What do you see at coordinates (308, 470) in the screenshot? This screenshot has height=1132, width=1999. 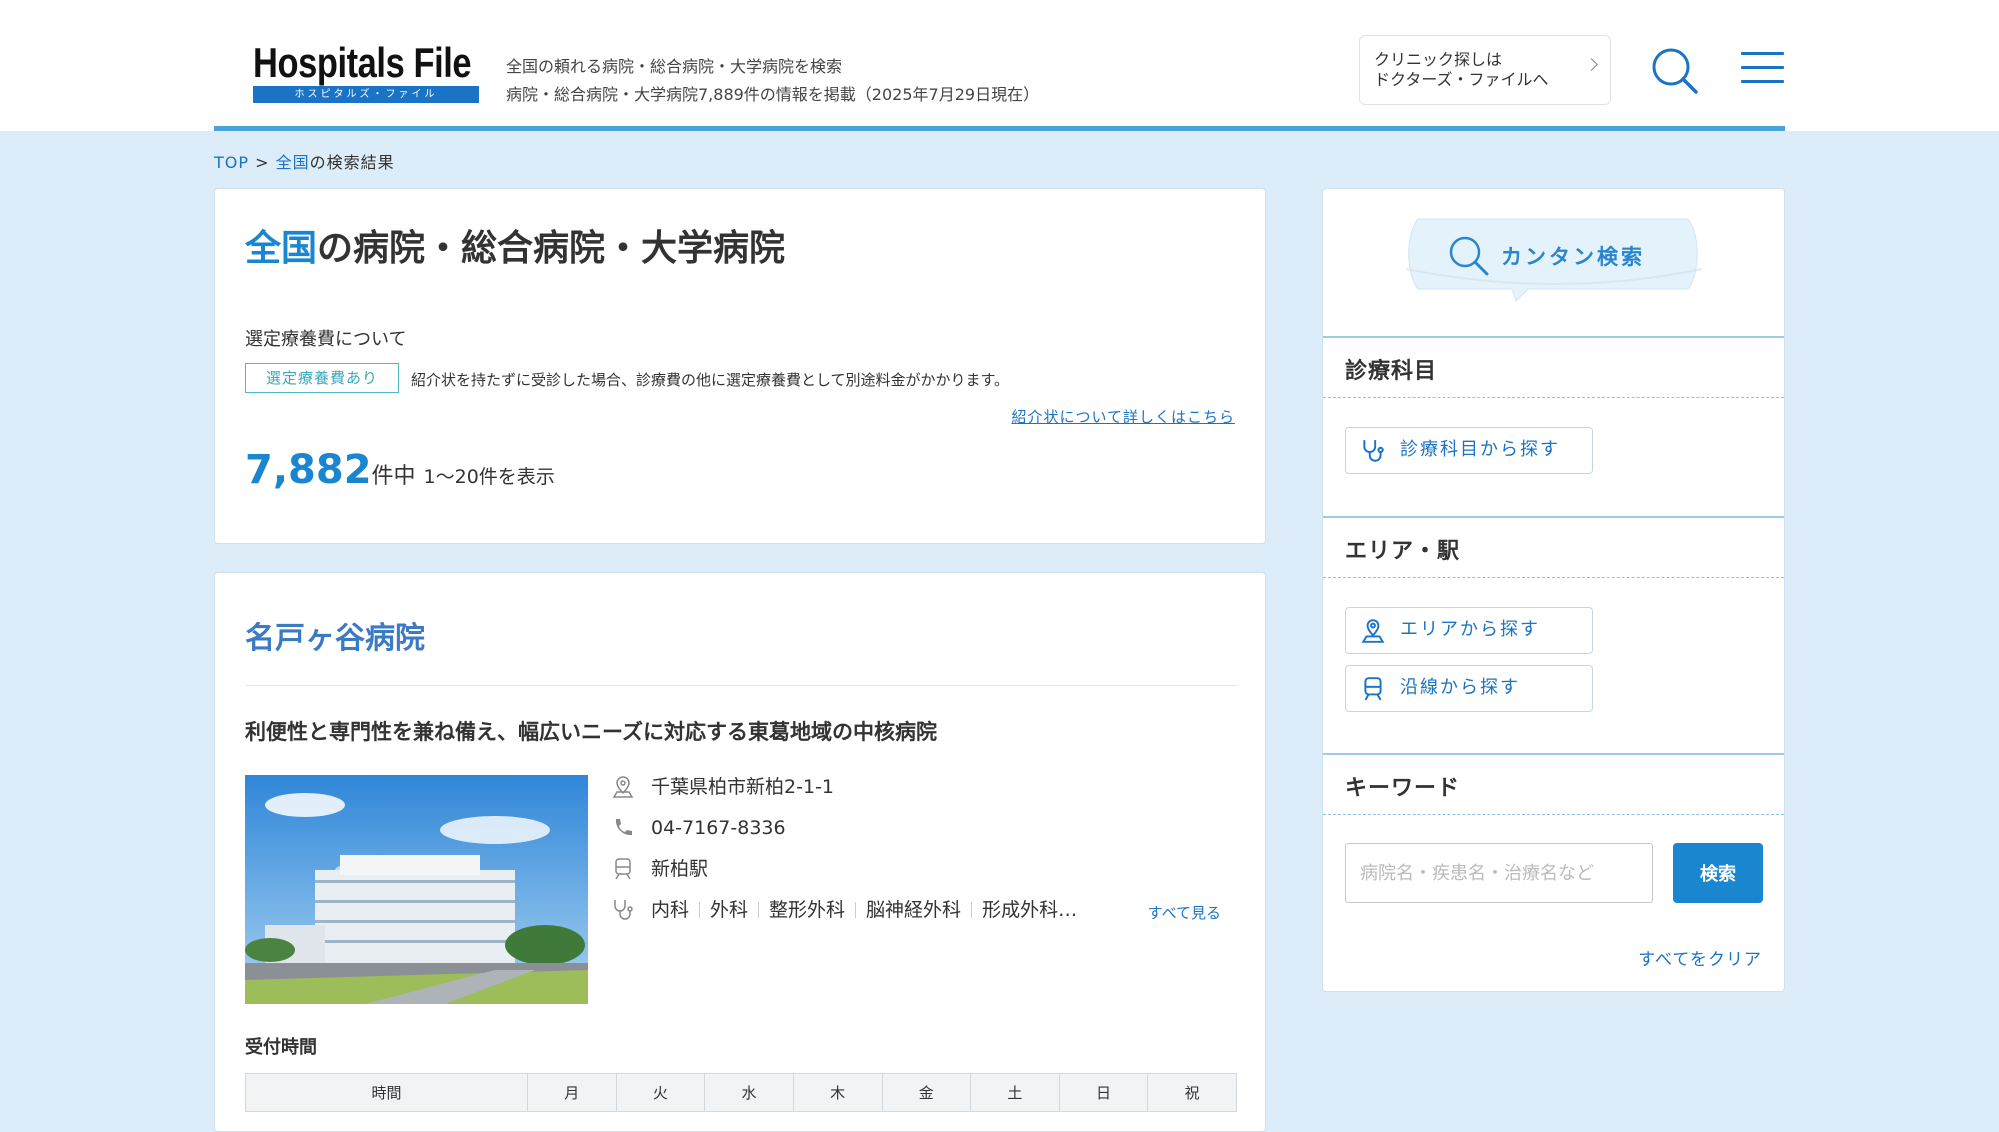 I see `result-count-number: 7,882` at bounding box center [308, 470].